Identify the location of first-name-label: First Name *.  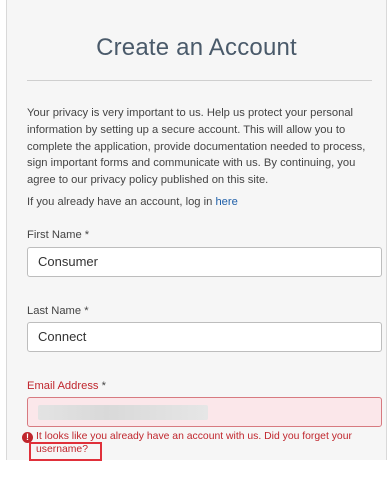
(58, 235).